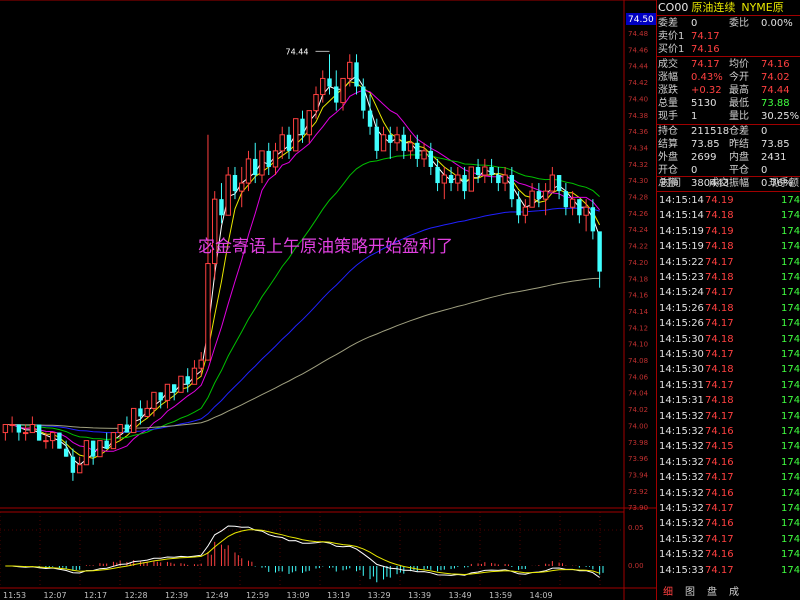 This screenshot has height=600, width=800. What do you see at coordinates (704, 157) in the screenshot?
I see `quote-value: 2699` at bounding box center [704, 157].